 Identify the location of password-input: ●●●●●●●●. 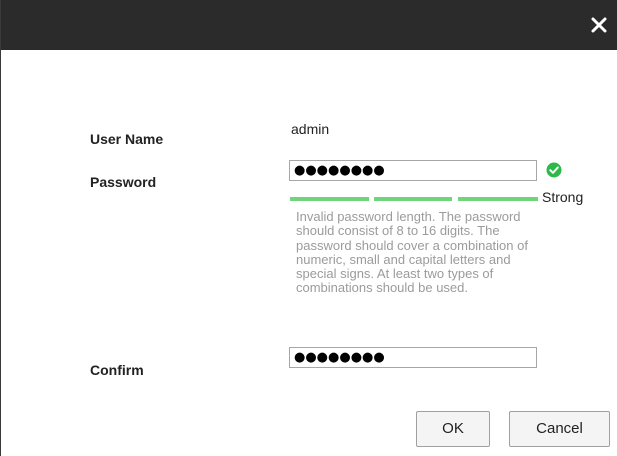
(413, 170).